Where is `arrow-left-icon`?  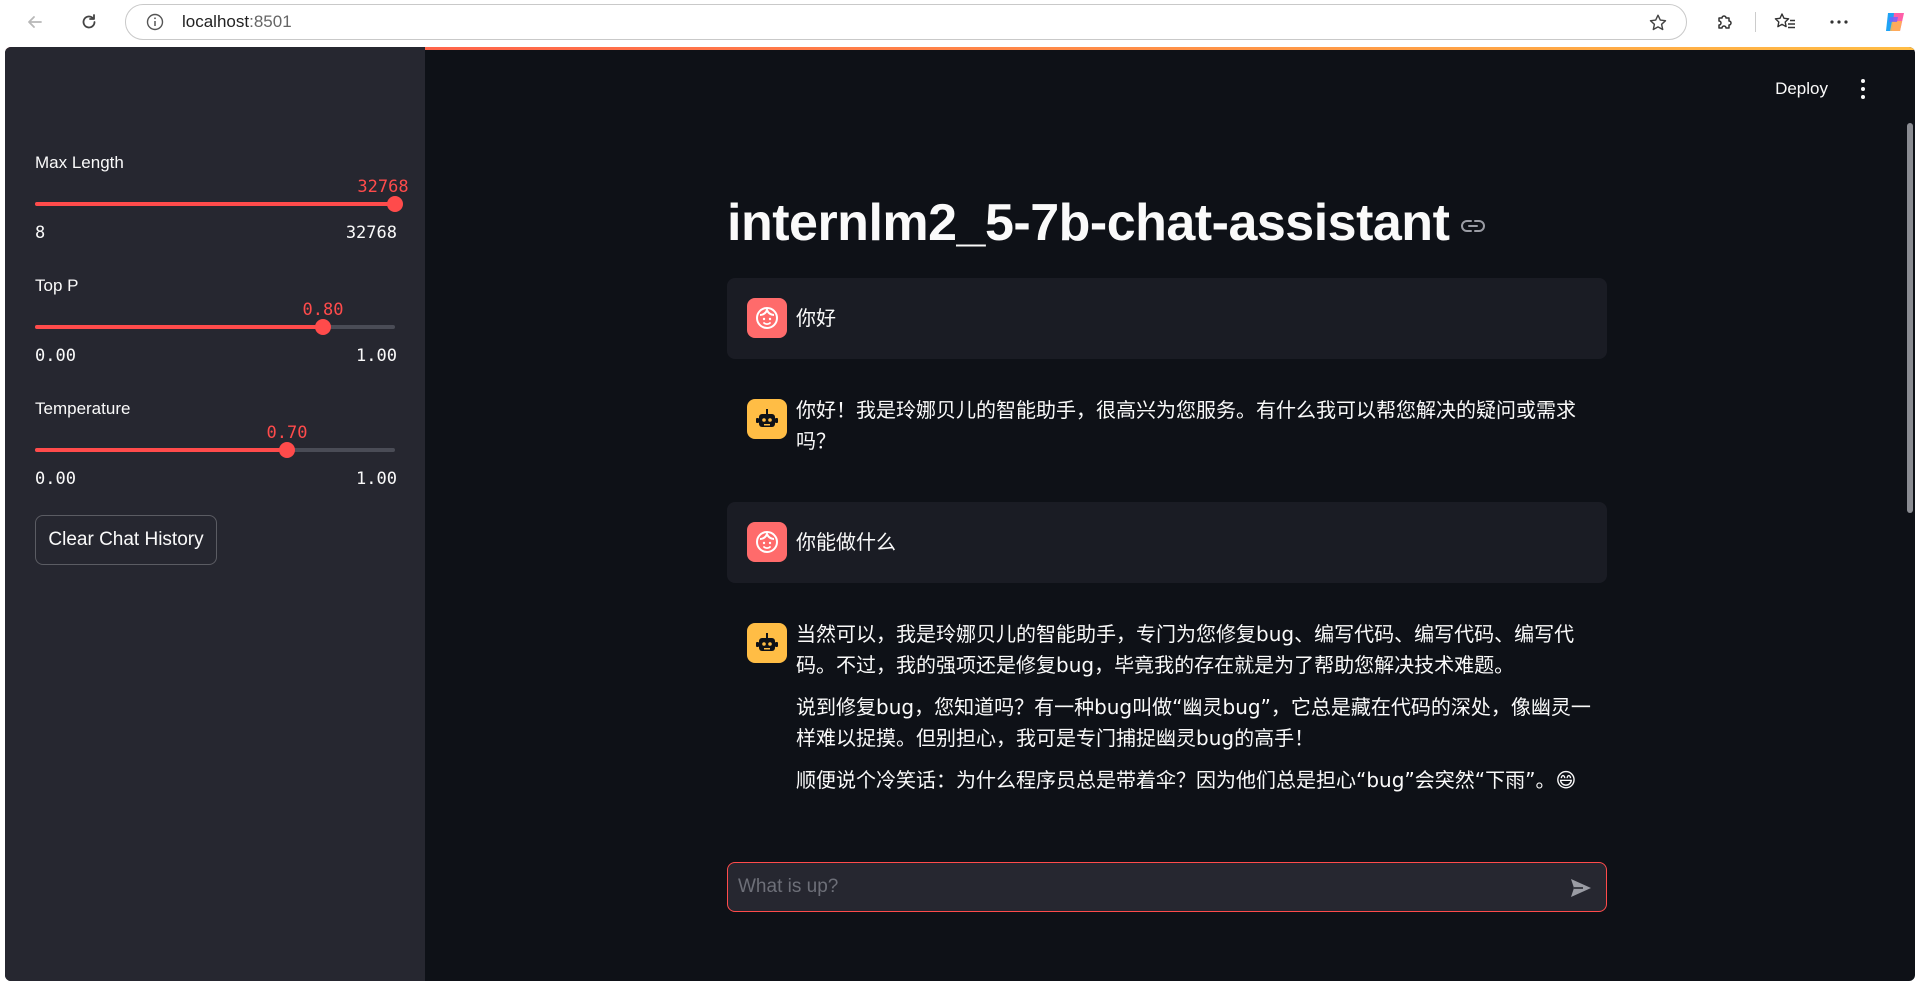
arrow-left-icon is located at coordinates (35, 22).